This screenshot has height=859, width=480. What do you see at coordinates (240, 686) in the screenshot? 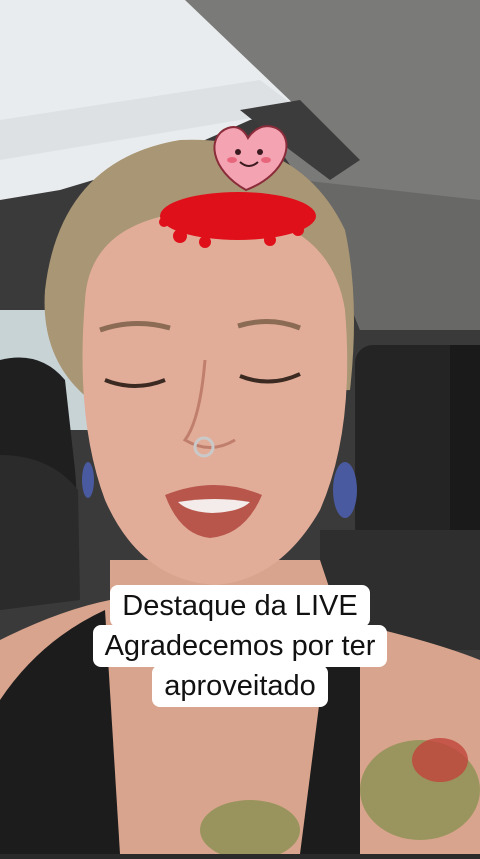
I see `caption-line-3: aproveitado` at bounding box center [240, 686].